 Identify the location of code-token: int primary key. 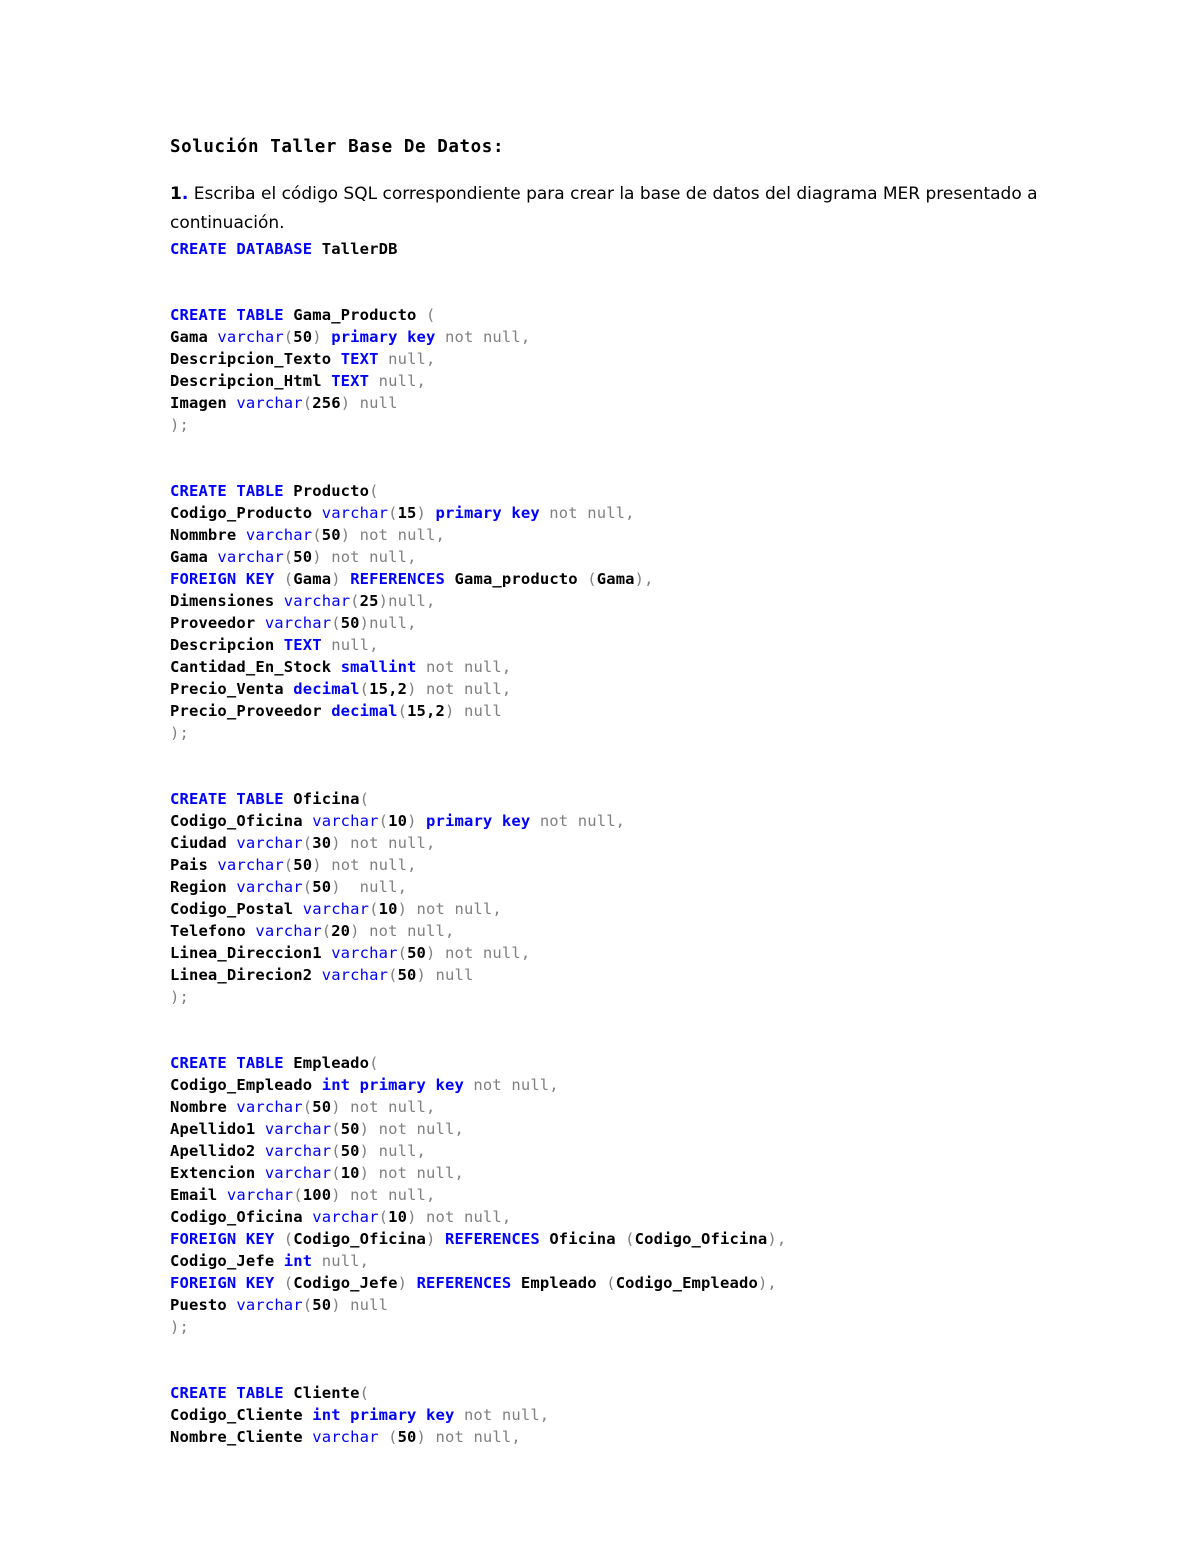
(383, 1415).